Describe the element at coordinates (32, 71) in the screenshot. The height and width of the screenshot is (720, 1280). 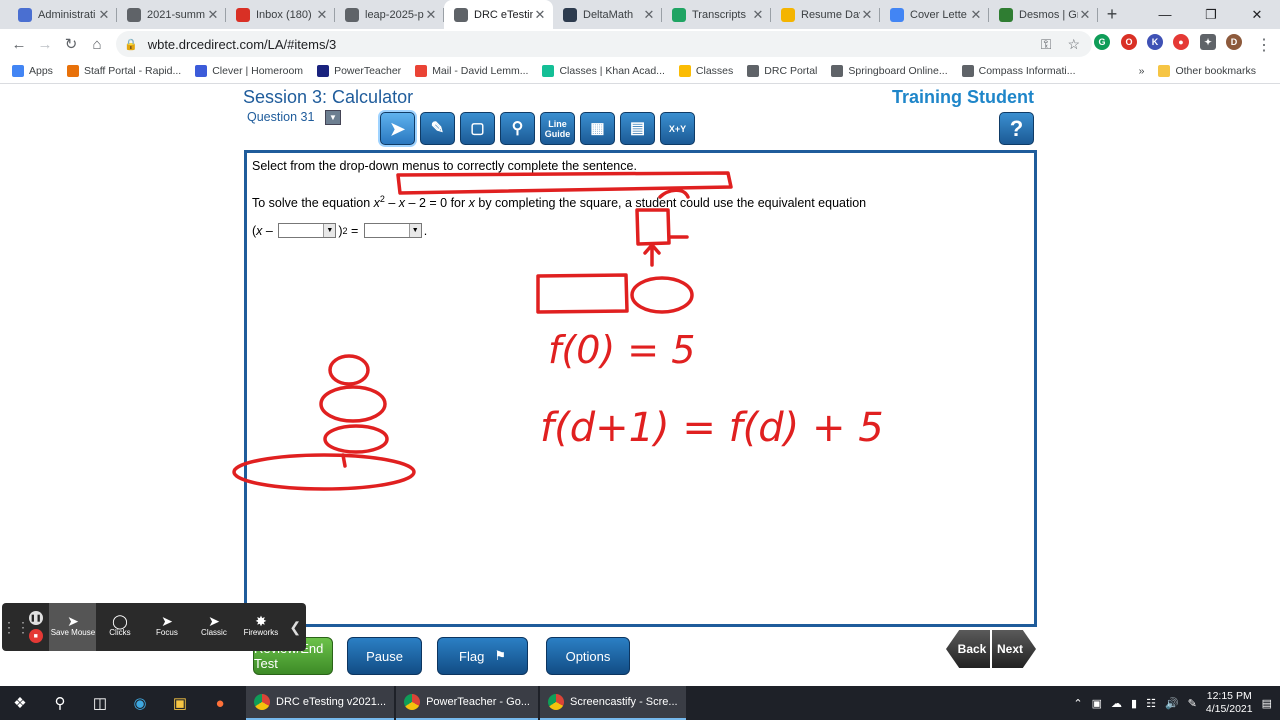
I see `bookmark-item: Apps` at that location.